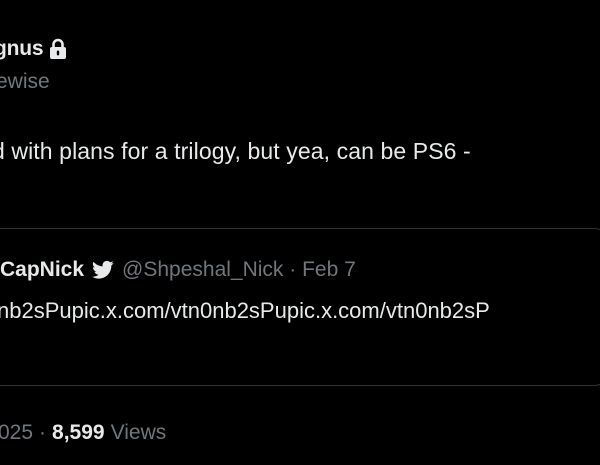 This screenshot has width=600, height=465. Describe the element at coordinates (42, 270) in the screenshot. I see `quote-author-name: CapNick` at that location.